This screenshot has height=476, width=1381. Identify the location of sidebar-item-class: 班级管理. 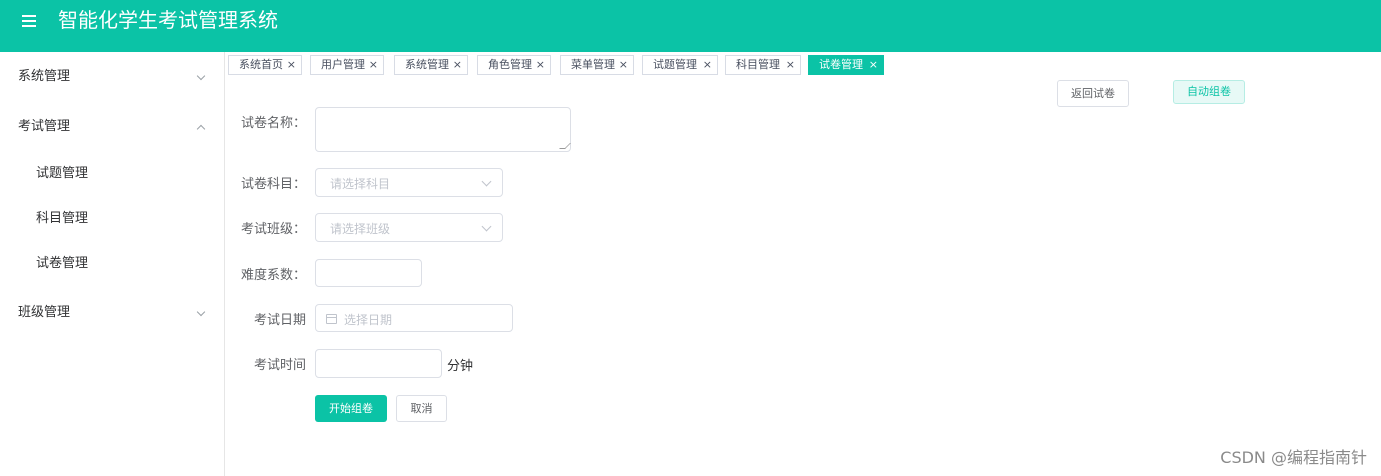
(112, 313).